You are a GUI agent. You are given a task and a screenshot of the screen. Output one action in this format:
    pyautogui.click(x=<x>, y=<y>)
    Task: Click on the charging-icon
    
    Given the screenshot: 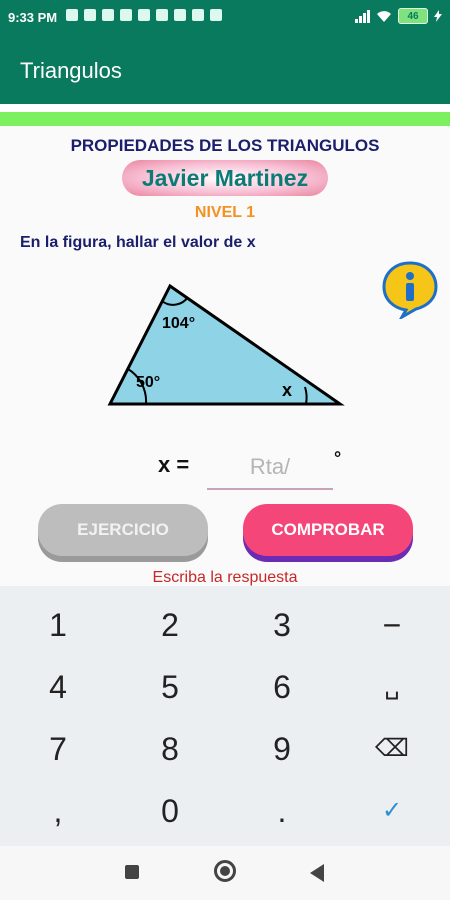 What is the action you would take?
    pyautogui.click(x=438, y=16)
    